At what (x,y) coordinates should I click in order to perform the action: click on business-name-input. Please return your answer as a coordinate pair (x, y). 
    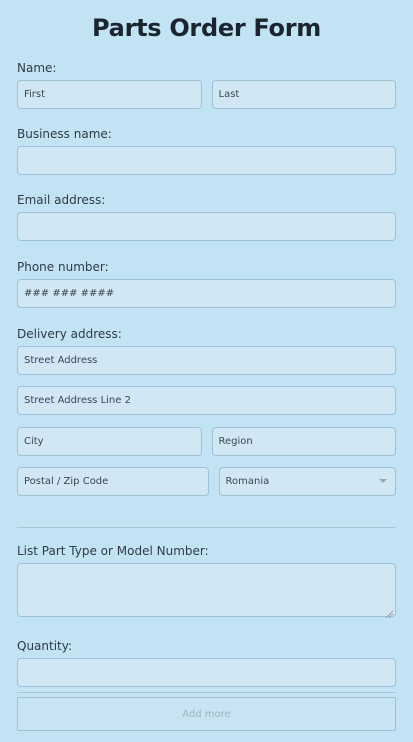
    Looking at the image, I should click on (206, 160).